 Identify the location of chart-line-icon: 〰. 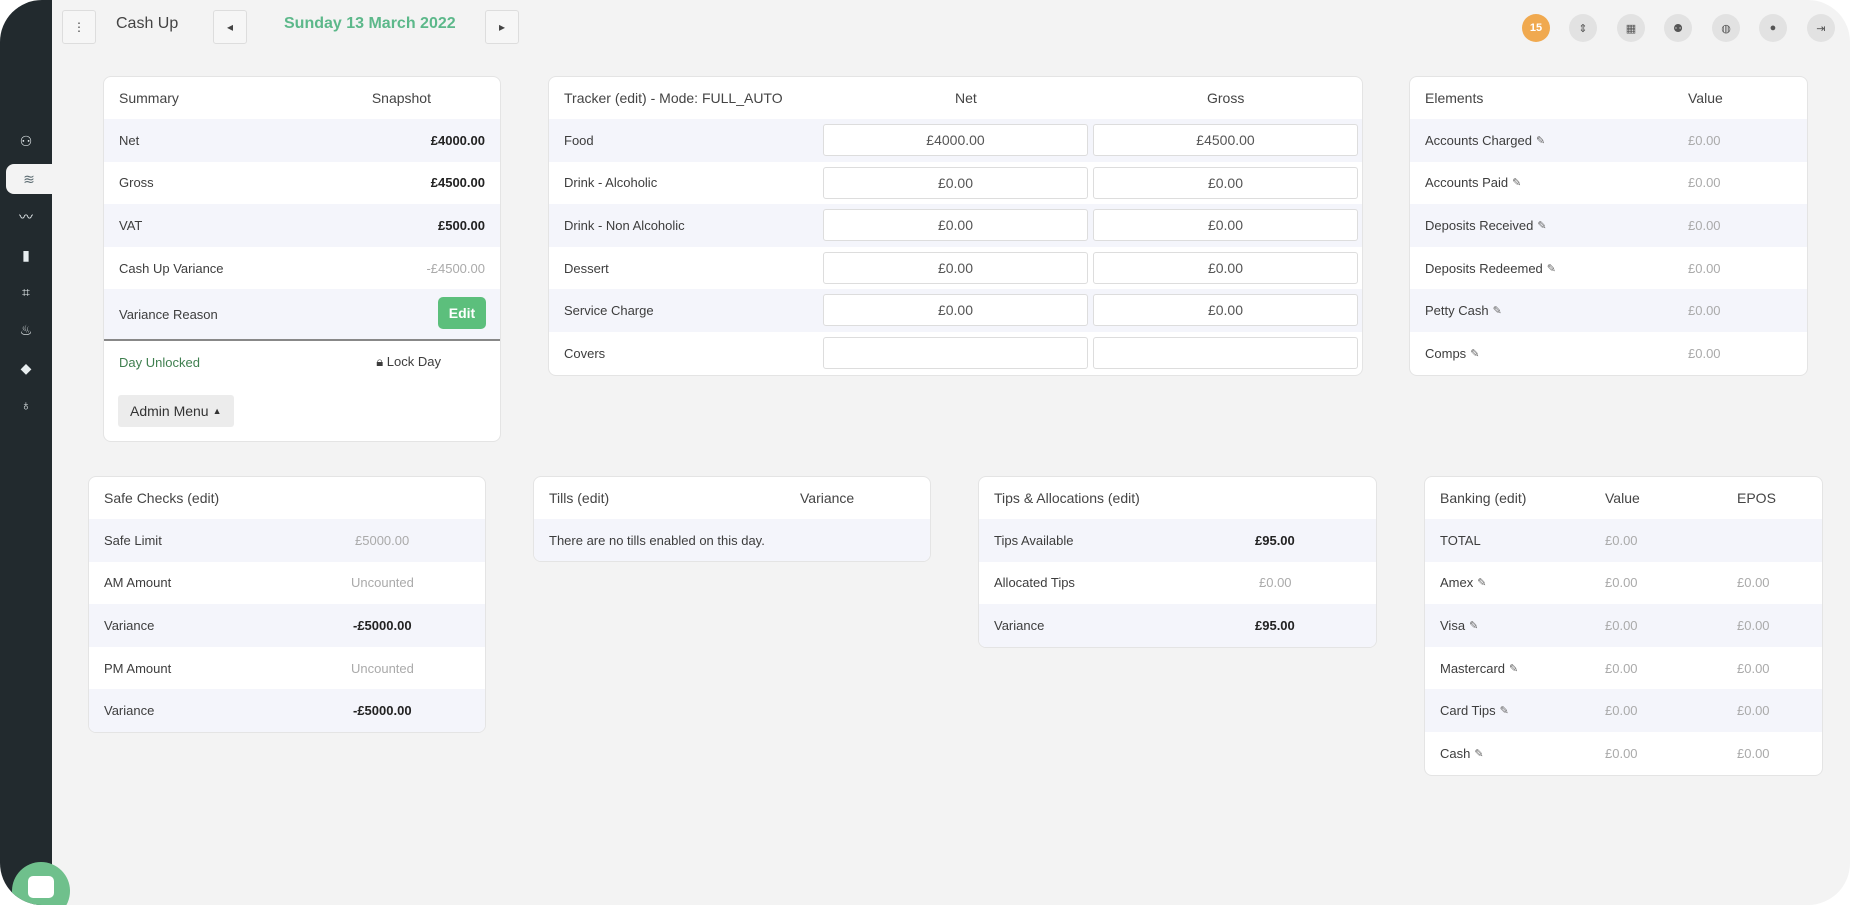
(26, 217).